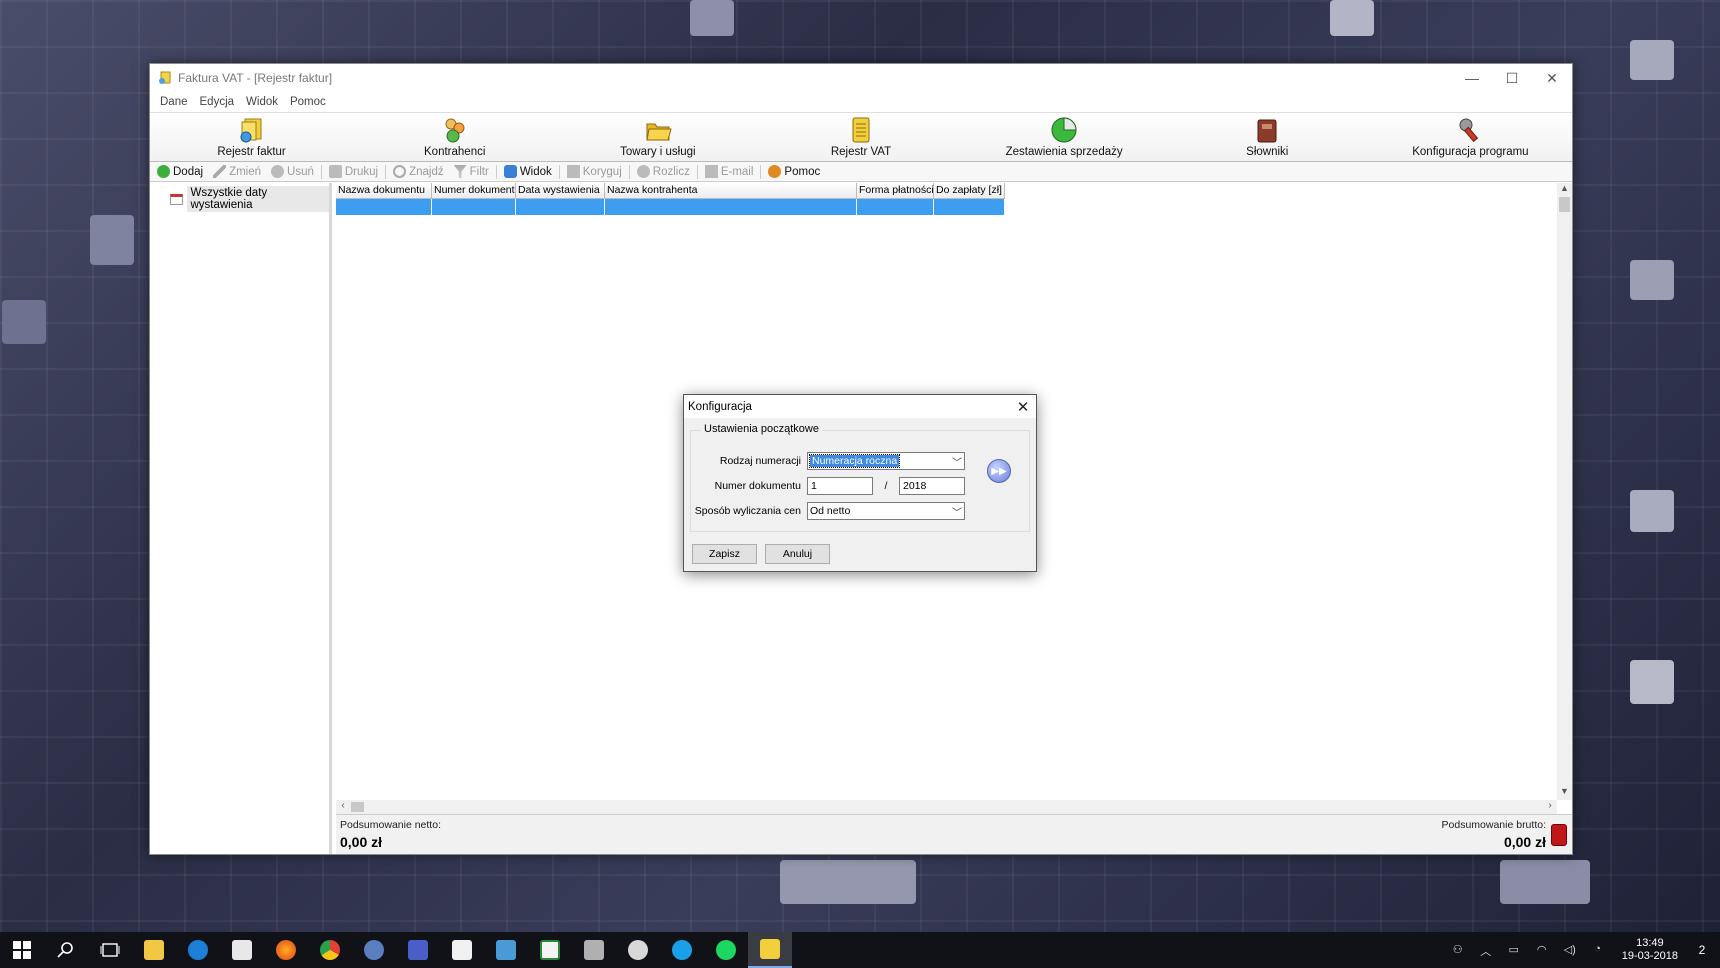 The height and width of the screenshot is (968, 1720). I want to click on search-button, so click(66, 950).